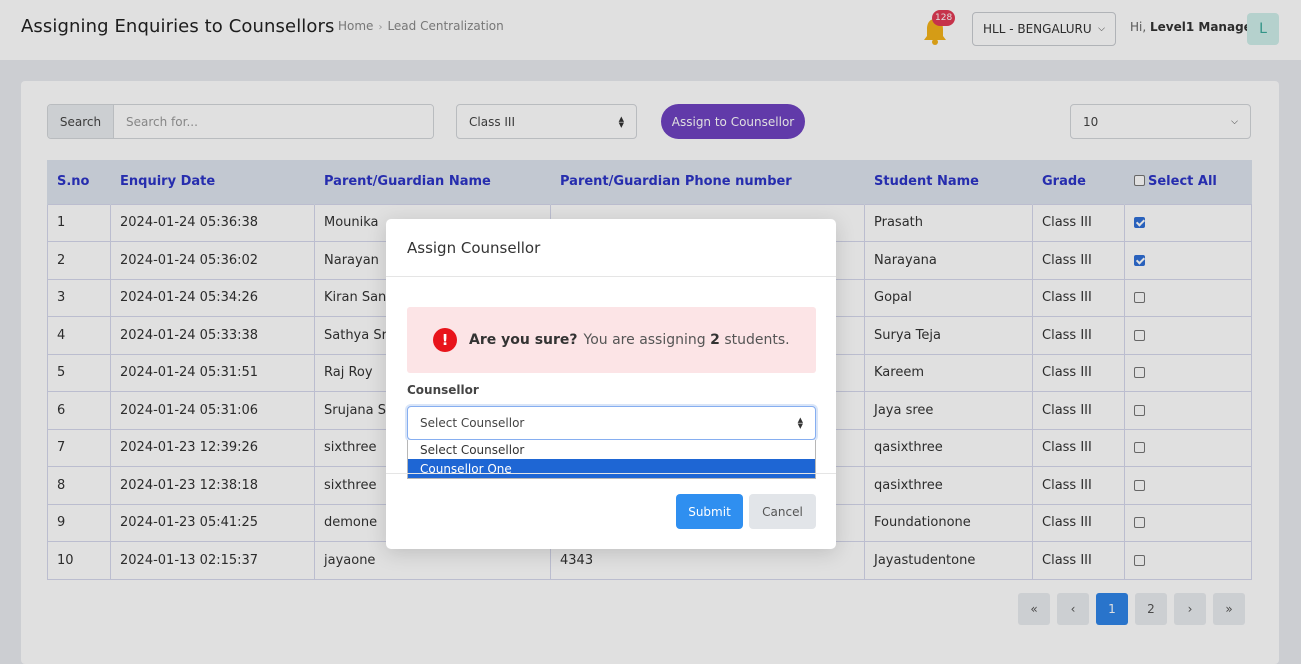  I want to click on counsellor-select: Select Counsellor ▲ ▼, so click(611, 423).